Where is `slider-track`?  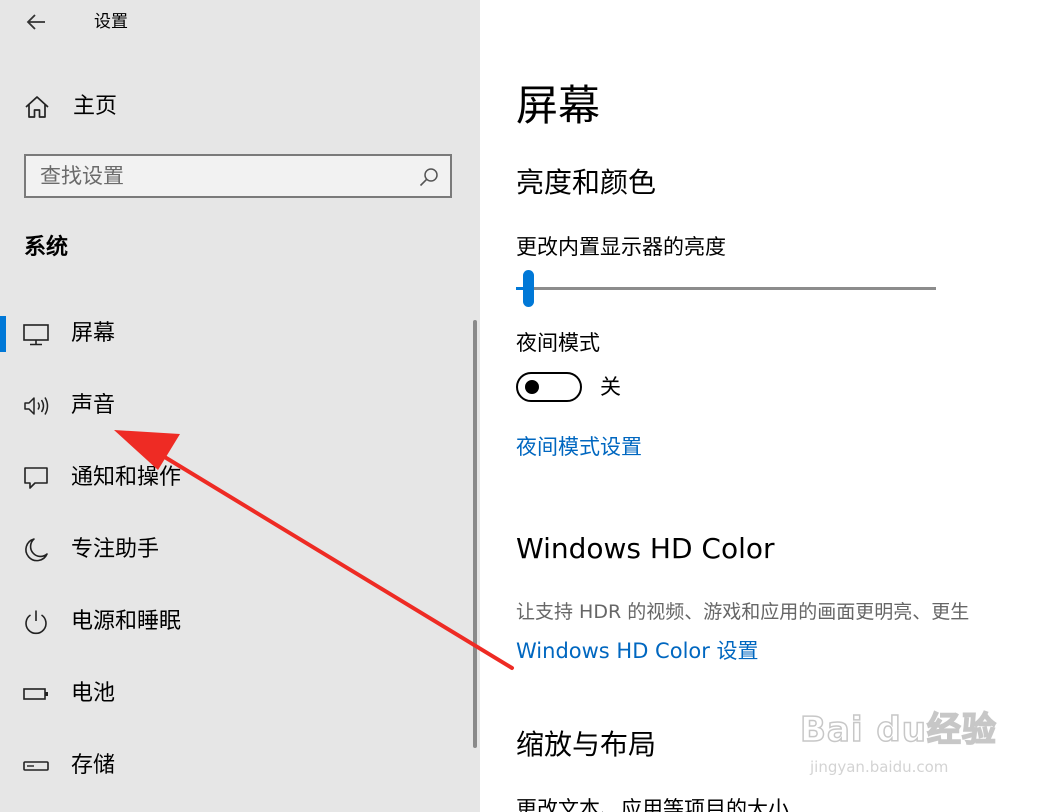 slider-track is located at coordinates (726, 288).